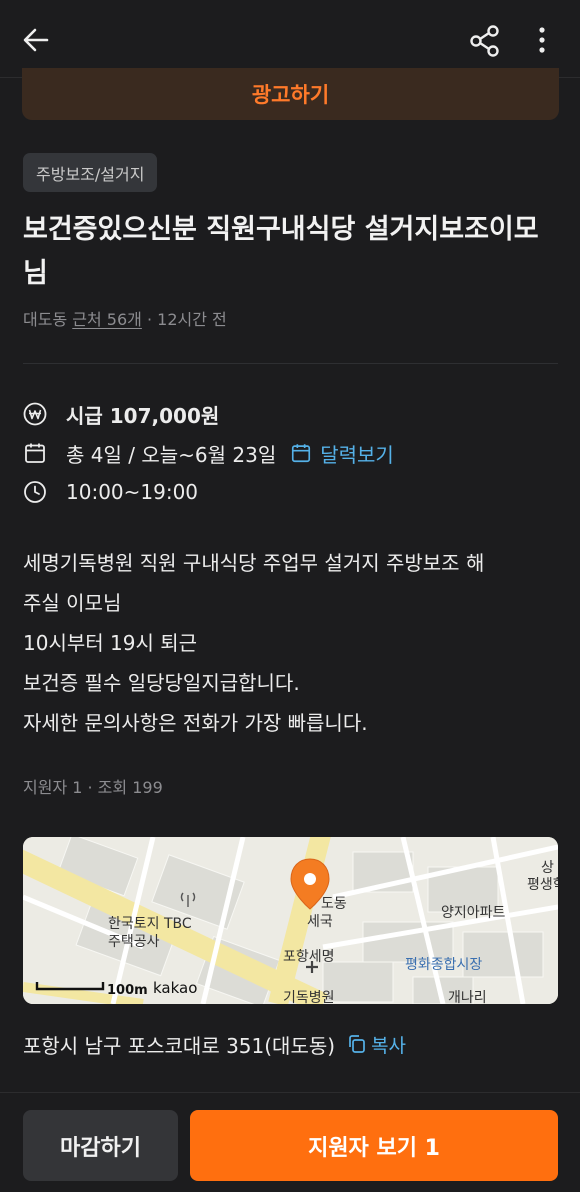  I want to click on post-meta: 대도동 근처 56개 · 12시간 전, so click(125, 318).